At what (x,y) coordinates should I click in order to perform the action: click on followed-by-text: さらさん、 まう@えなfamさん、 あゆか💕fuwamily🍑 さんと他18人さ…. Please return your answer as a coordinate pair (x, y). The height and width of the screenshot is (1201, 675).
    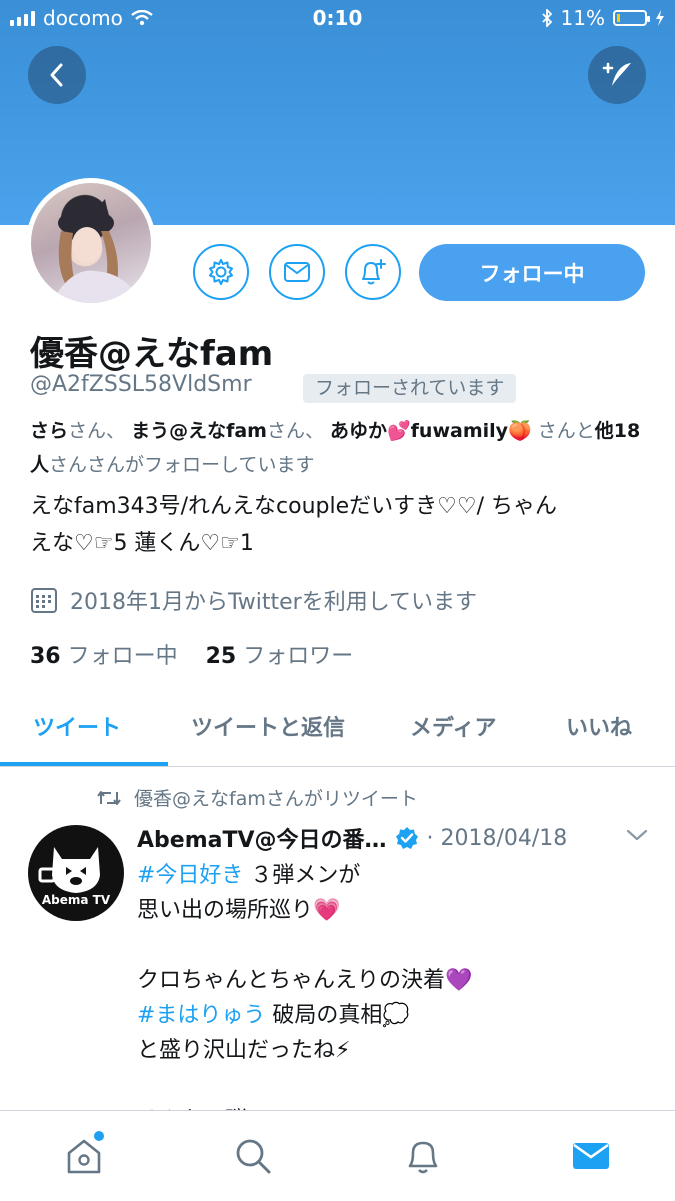
    Looking at the image, I should click on (340, 448).